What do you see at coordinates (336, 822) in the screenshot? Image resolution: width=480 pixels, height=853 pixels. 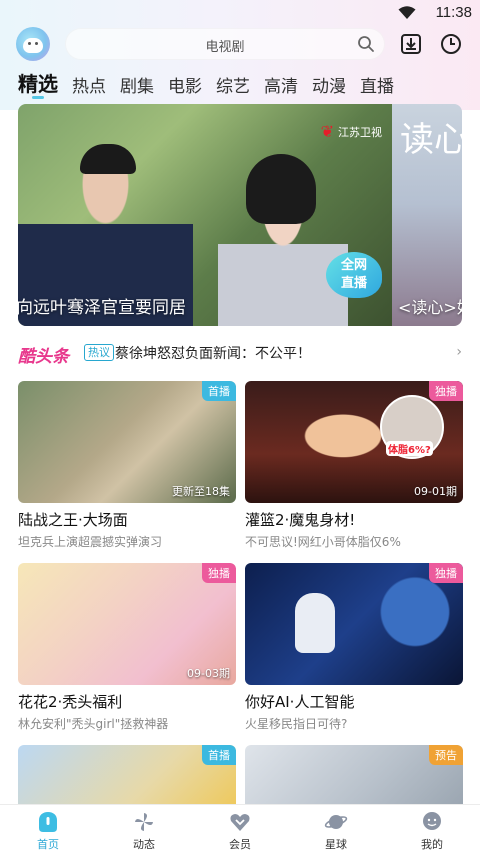 I see `planet-icon` at bounding box center [336, 822].